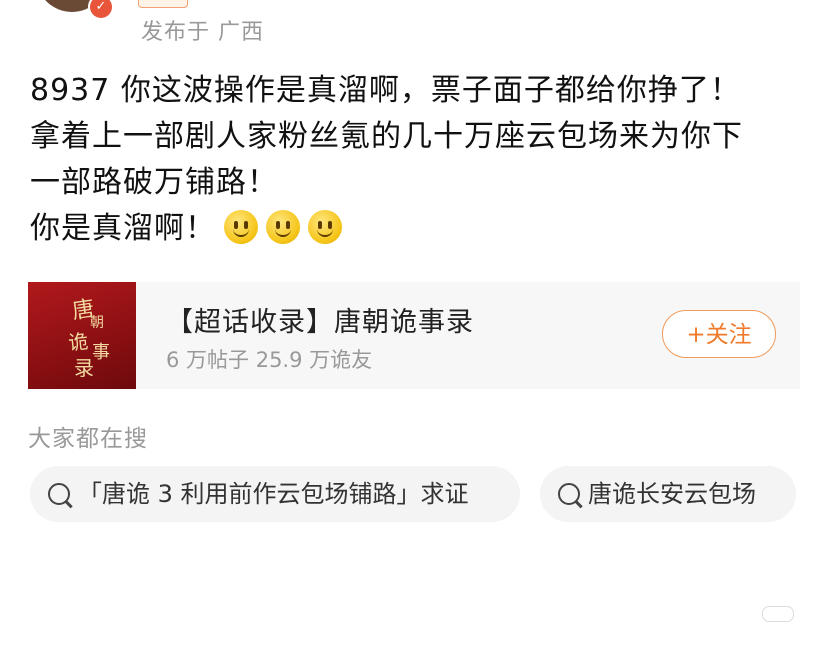 The width and height of the screenshot is (828, 666). I want to click on watermark-icon, so click(778, 614).